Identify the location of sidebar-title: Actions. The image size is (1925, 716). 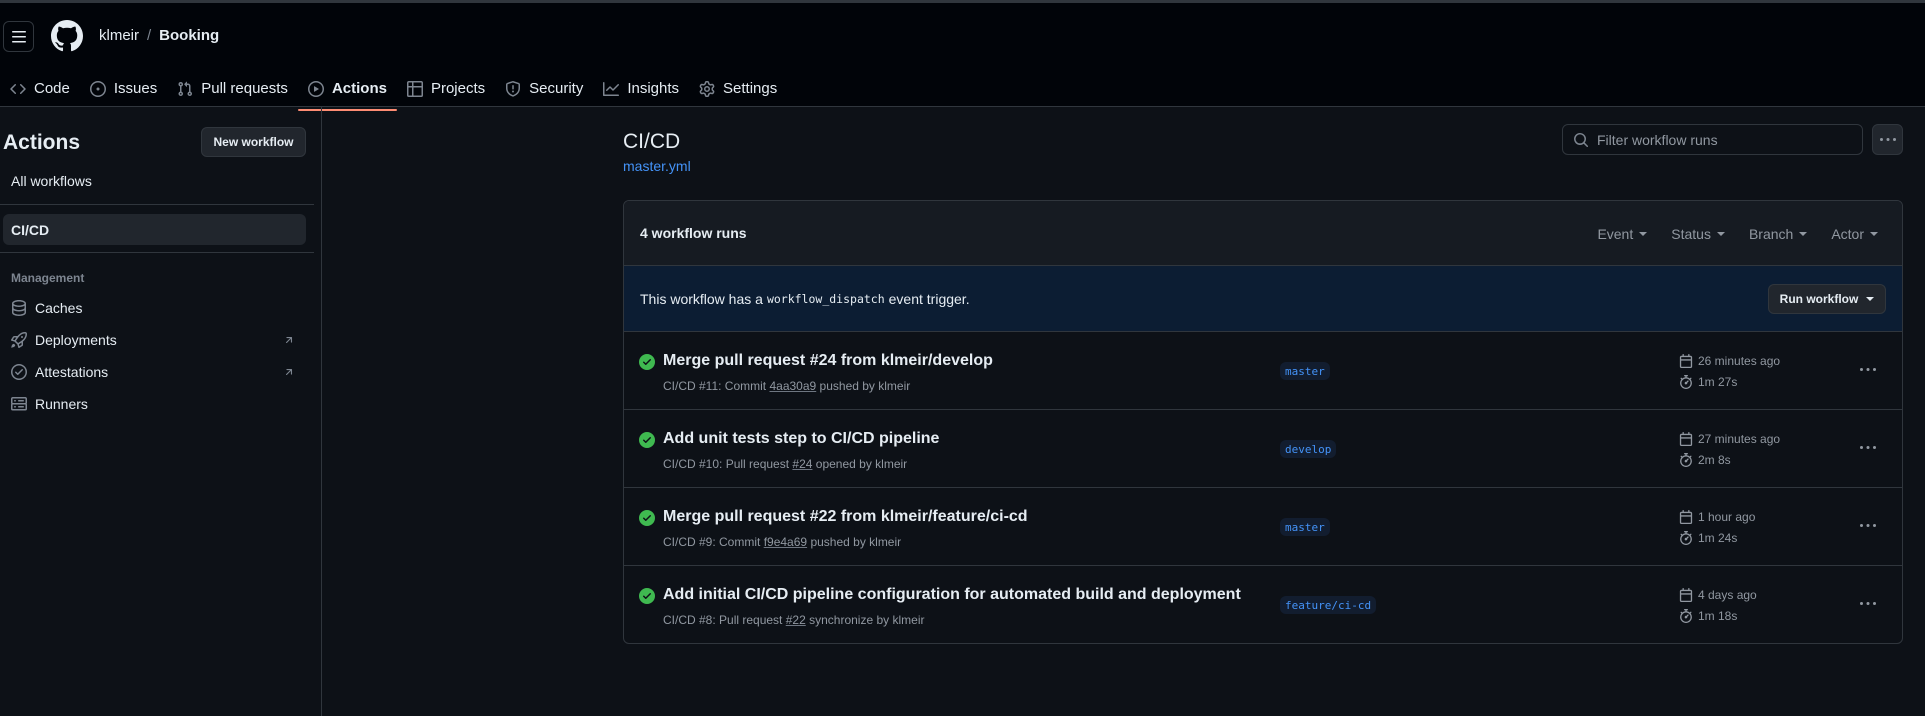
(42, 142).